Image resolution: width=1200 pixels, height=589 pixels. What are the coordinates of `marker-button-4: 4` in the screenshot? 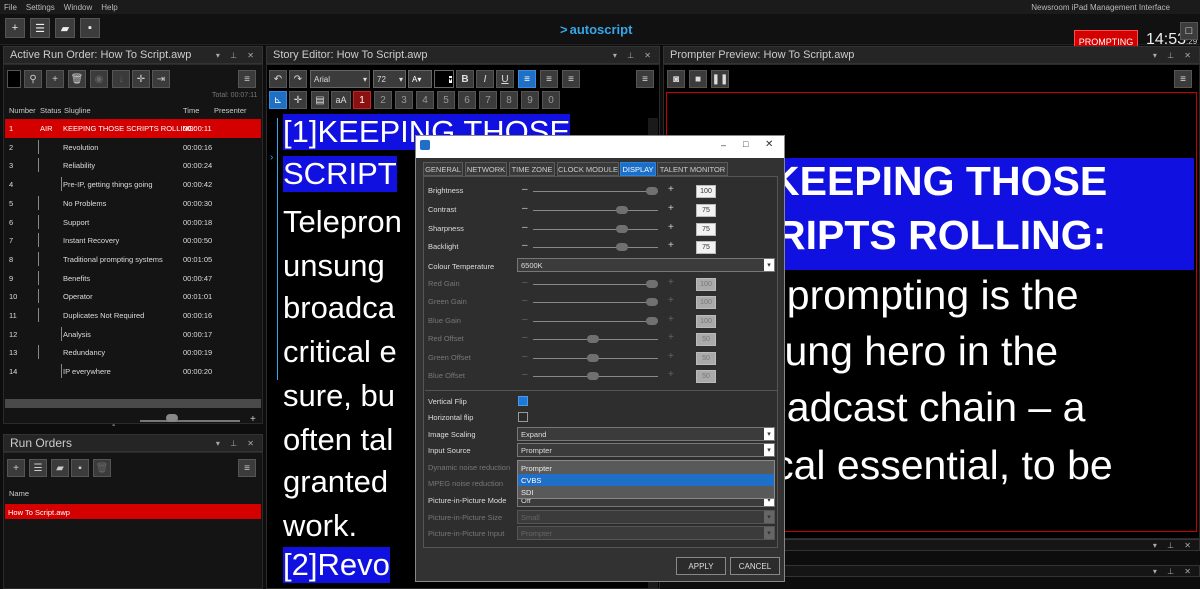 It's located at (425, 100).